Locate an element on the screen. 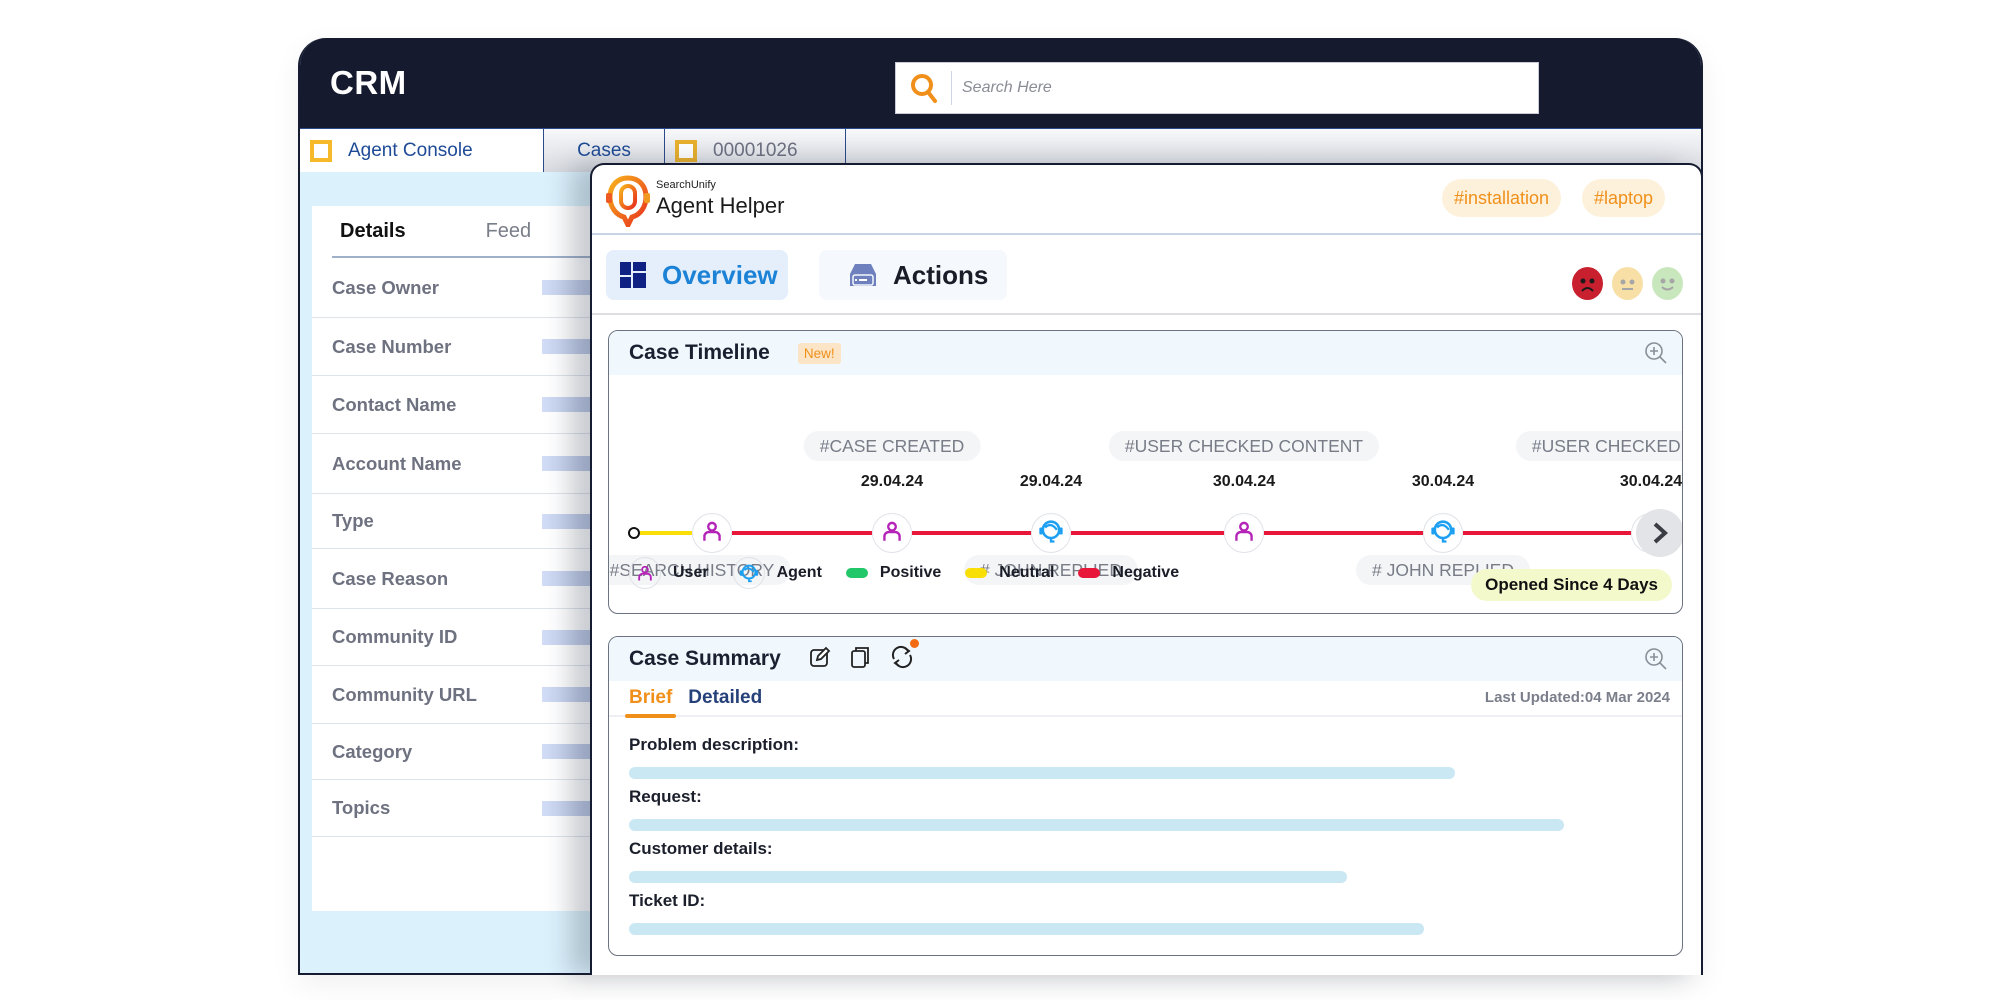  legend-label: User is located at coordinates (691, 572).